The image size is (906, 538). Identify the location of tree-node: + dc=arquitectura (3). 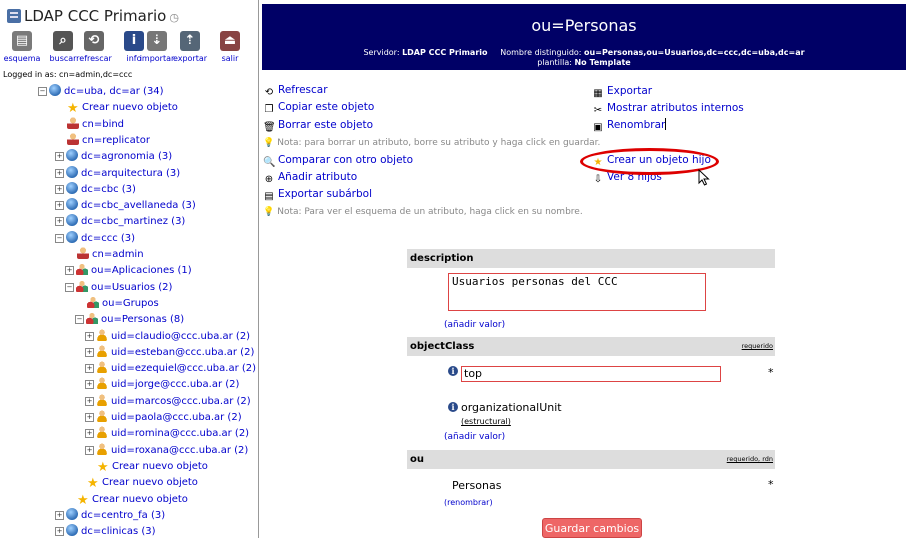
(117, 173).